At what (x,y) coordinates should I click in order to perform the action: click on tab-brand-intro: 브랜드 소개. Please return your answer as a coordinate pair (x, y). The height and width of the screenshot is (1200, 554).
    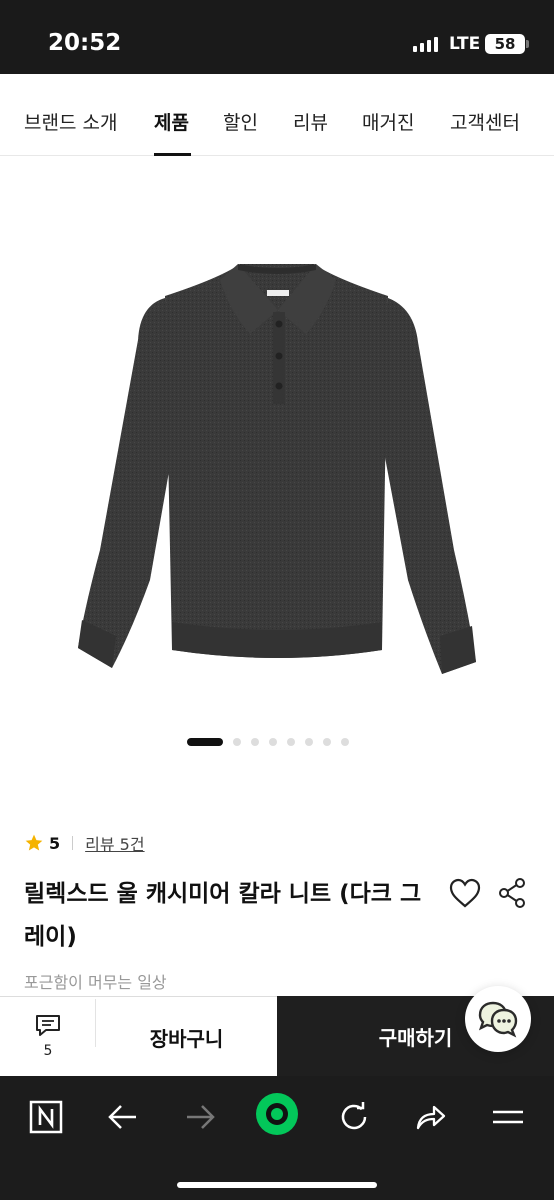
    Looking at the image, I should click on (70, 121).